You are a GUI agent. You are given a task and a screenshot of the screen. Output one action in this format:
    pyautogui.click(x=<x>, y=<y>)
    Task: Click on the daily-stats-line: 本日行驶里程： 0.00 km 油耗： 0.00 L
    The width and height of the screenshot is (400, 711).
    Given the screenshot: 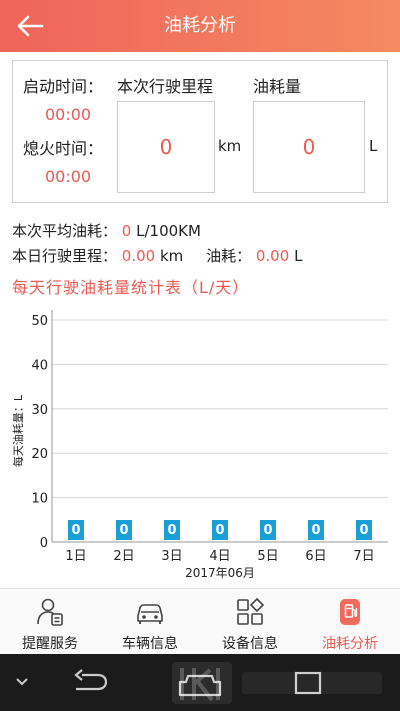 What is the action you would take?
    pyautogui.click(x=157, y=255)
    